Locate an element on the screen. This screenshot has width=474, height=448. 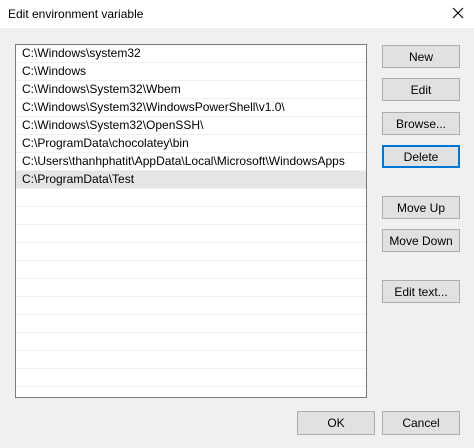
close-icon is located at coordinates (458, 14).